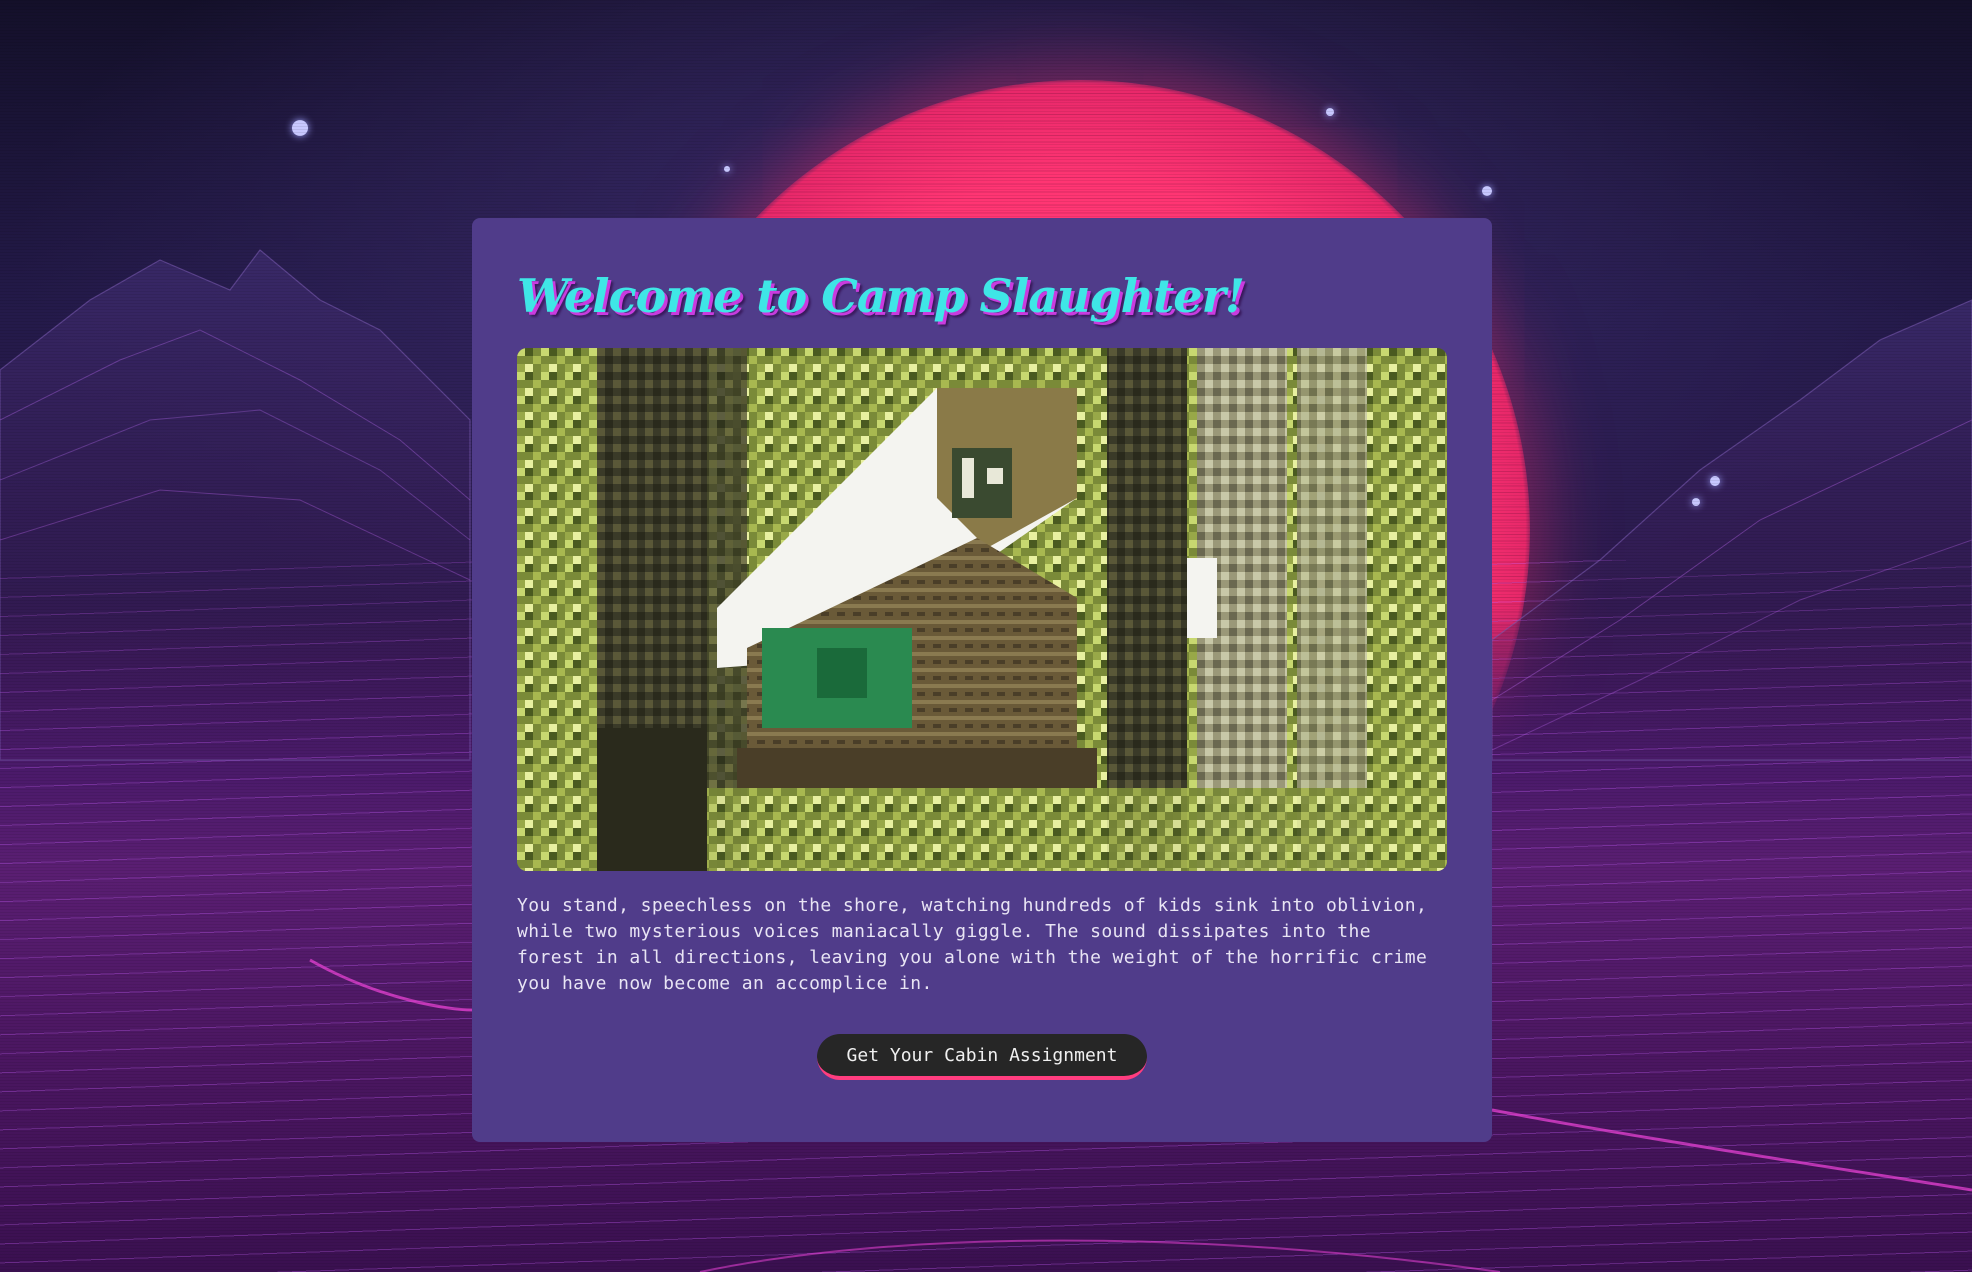 Image resolution: width=1972 pixels, height=1272 pixels. Describe the element at coordinates (982, 1057) in the screenshot. I see `cabin-assignment-button: Get Your Cabin Assignment` at that location.